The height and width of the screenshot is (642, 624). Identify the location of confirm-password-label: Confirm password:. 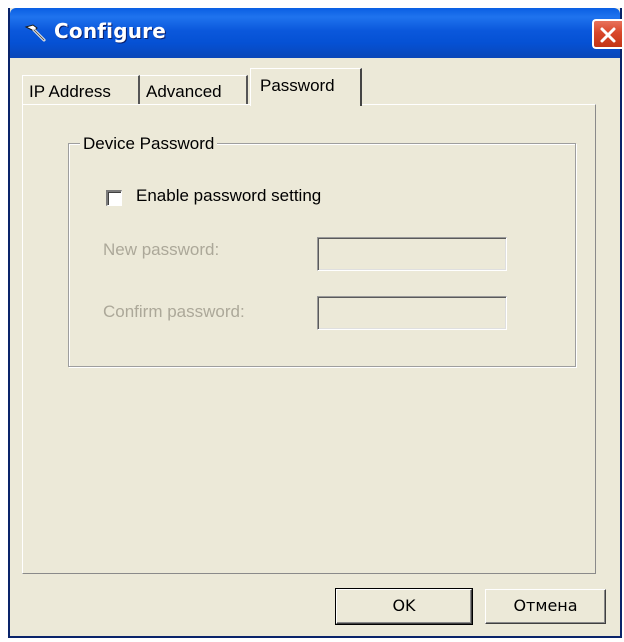
(174, 311).